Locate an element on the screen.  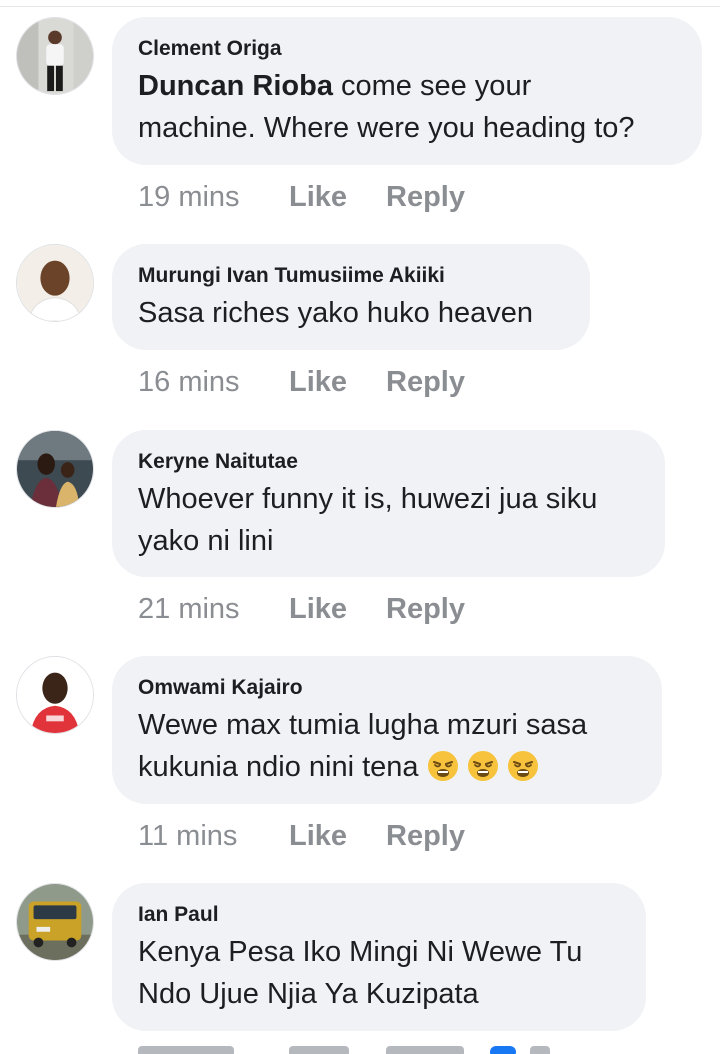
comment-text-part: come see your is located at coordinates (432, 86).